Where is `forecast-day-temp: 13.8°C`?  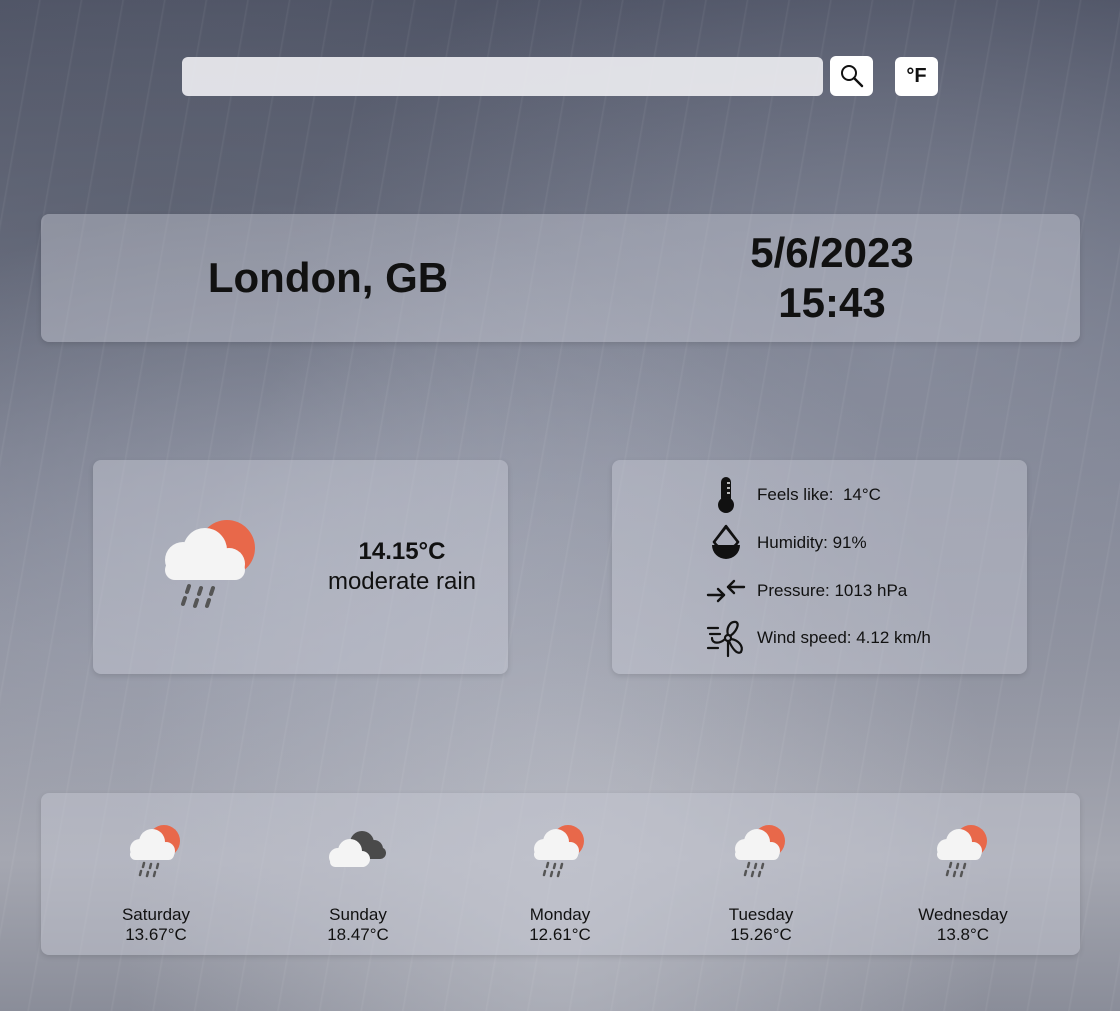
forecast-day-temp: 13.8°C is located at coordinates (963, 934).